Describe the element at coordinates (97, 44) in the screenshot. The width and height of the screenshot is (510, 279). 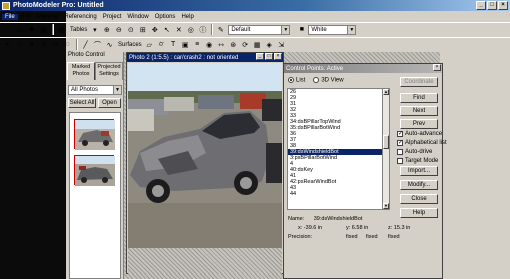
I see `edge-icon: ⌒` at that location.